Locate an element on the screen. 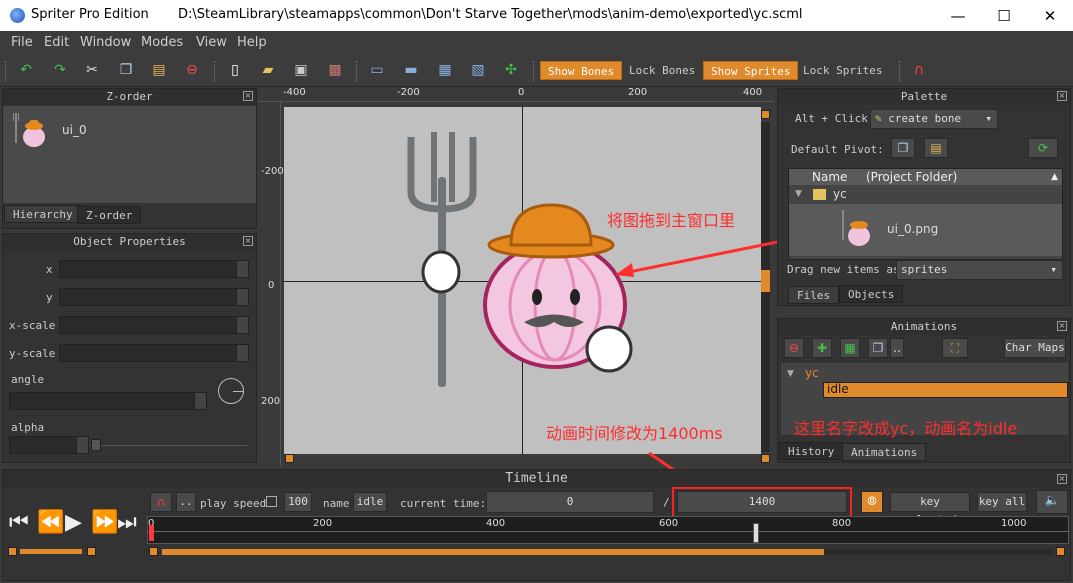 The width and height of the screenshot is (1073, 583). copy-icon: ❐ is located at coordinates (126, 70).